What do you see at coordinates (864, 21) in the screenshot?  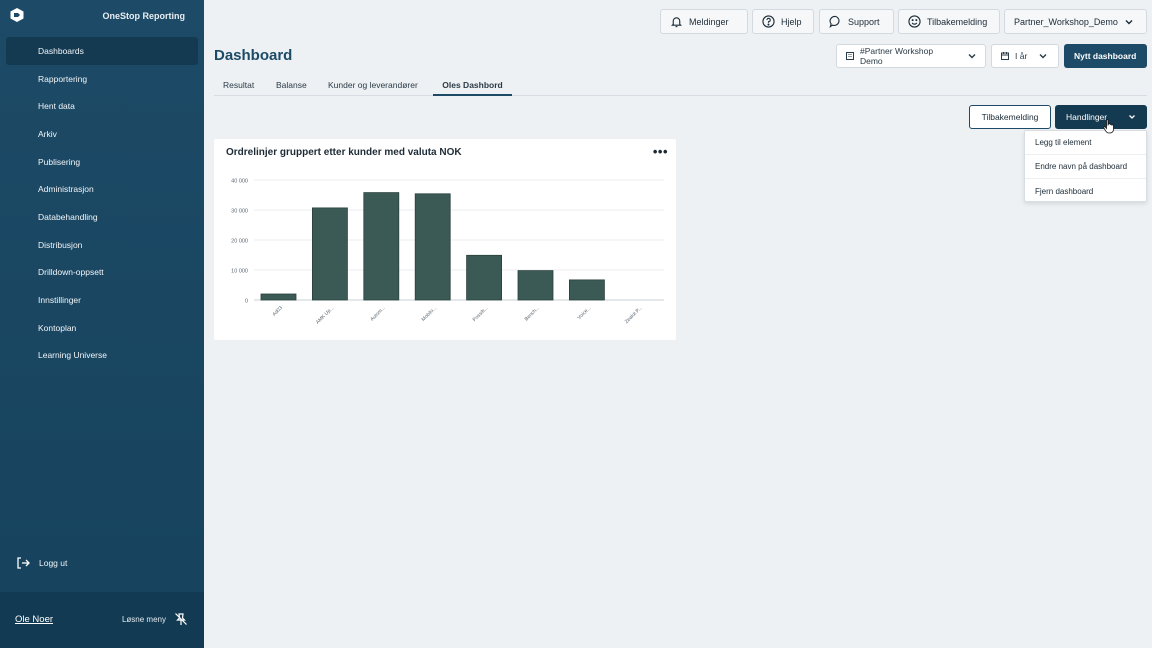 I see `support-label: Support` at bounding box center [864, 21].